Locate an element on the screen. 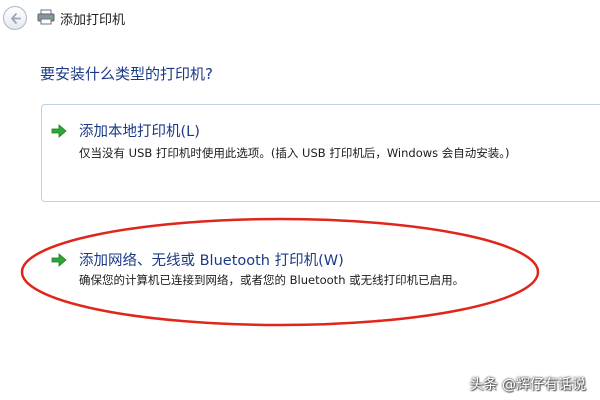  page-heading: 要安装什么类型的打印机? is located at coordinates (126, 74).